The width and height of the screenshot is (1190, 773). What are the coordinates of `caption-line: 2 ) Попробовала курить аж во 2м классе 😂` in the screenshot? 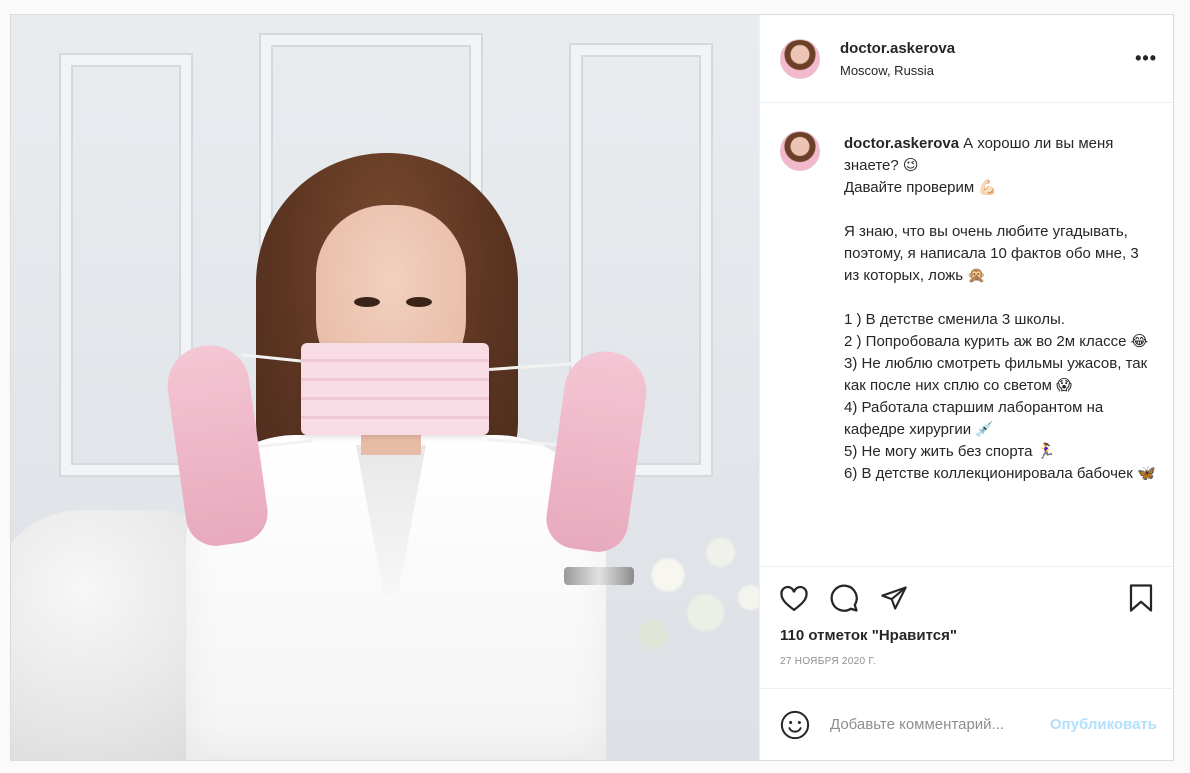 It's located at (996, 341).